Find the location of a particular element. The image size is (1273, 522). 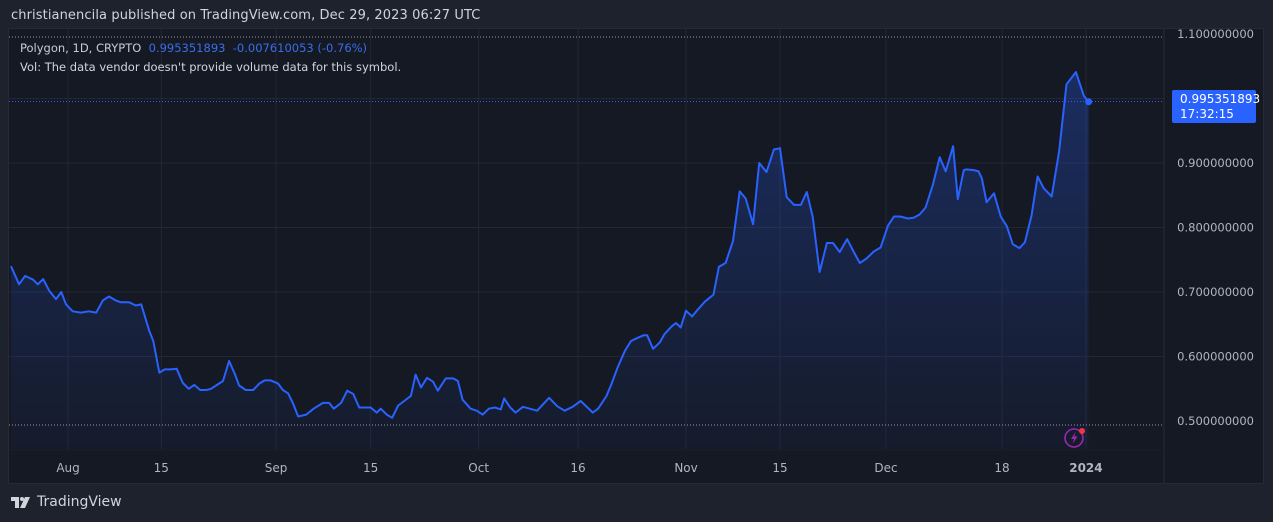

x-tick-label: 2024 is located at coordinates (1085, 468).